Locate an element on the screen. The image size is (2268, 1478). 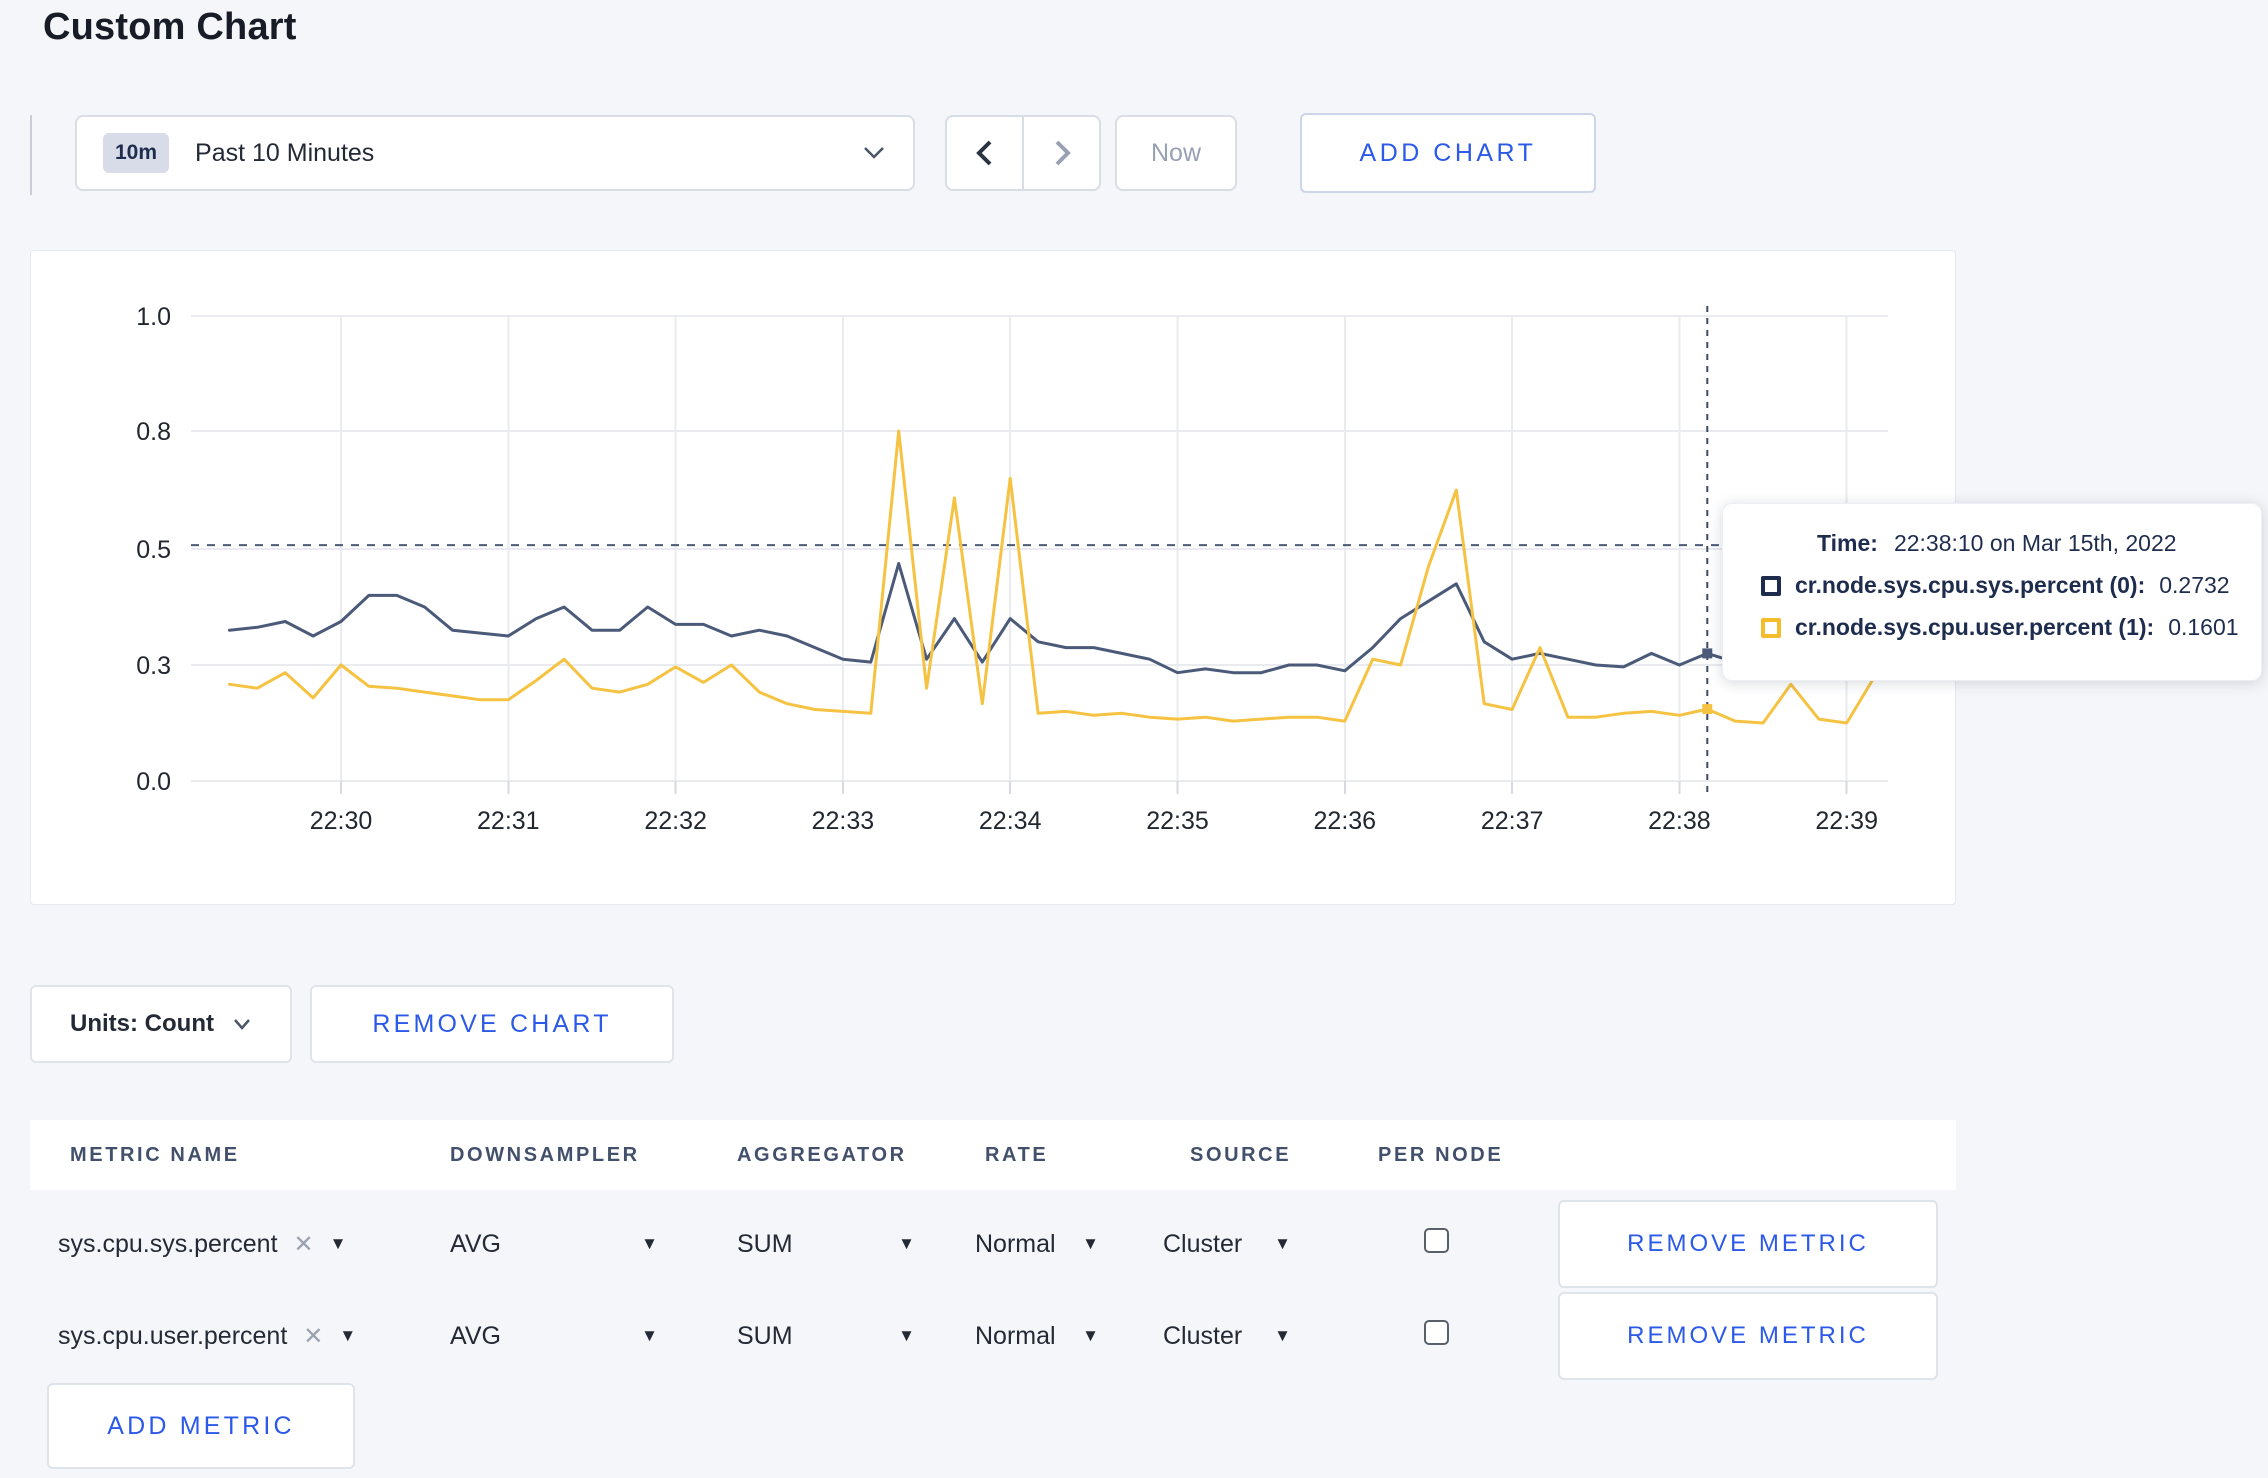
svg-text: 22:38 is located at coordinates (1679, 821).